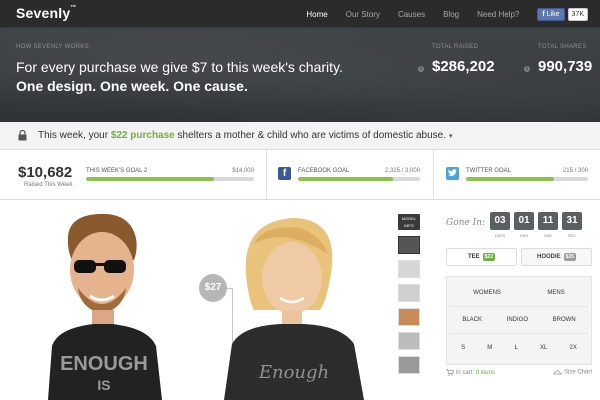 This screenshot has height=400, width=600. I want to click on total-shares-value: 990,739, so click(565, 66).